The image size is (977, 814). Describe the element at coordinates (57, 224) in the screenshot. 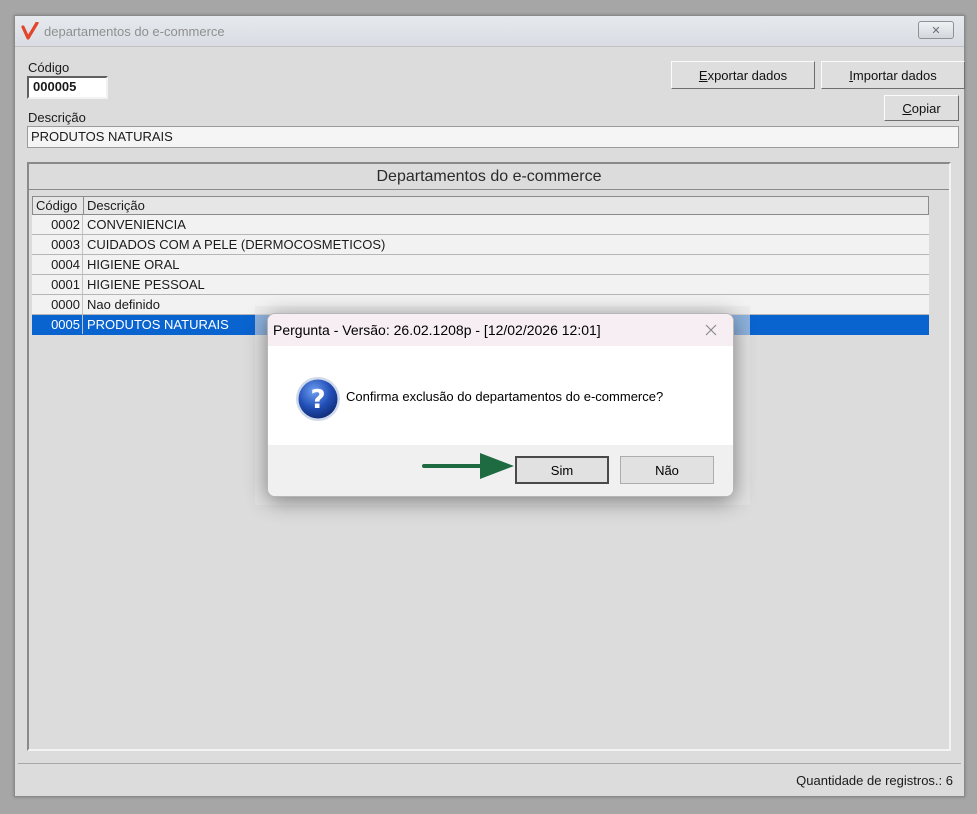

I see `row-code: 0002` at that location.